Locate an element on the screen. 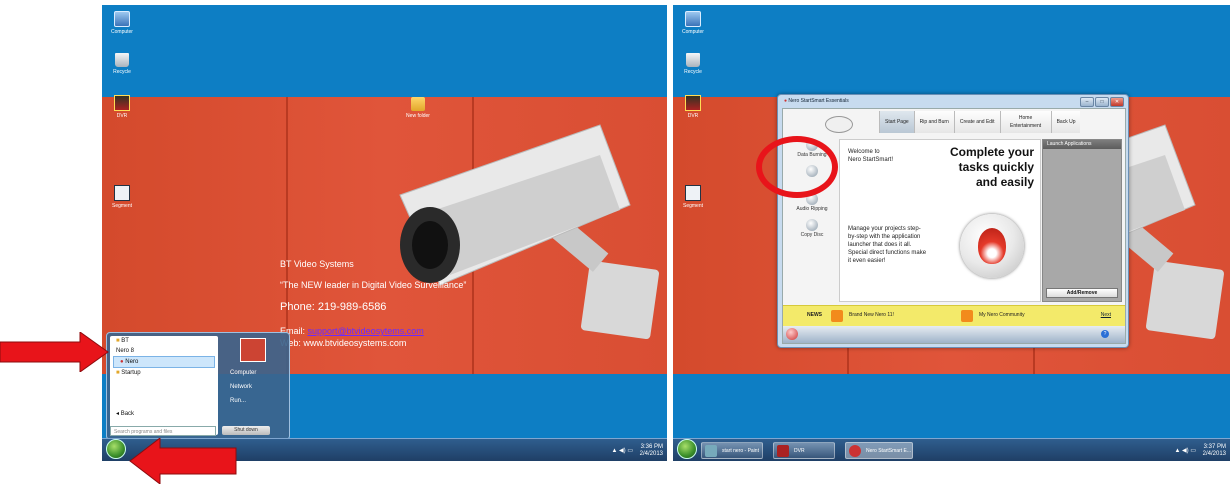  desktop-icon-new-folder: New folder is located at coordinates (418, 108).